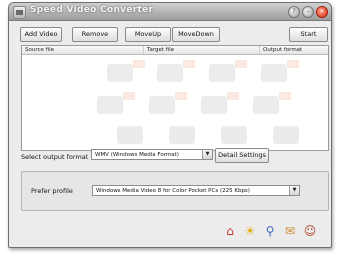 Image resolution: width=341 pixels, height=256 pixels. I want to click on user-icon: ☺, so click(310, 231).